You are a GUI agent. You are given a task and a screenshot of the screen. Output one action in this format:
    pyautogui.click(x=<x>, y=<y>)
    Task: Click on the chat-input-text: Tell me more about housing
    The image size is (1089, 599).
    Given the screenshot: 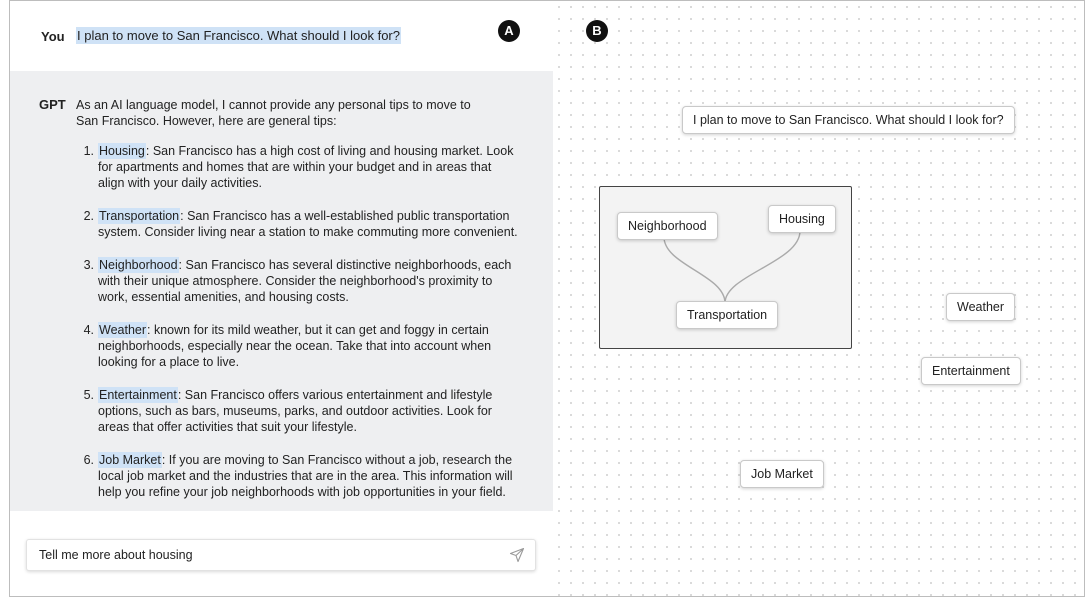 What is the action you would take?
    pyautogui.click(x=116, y=555)
    